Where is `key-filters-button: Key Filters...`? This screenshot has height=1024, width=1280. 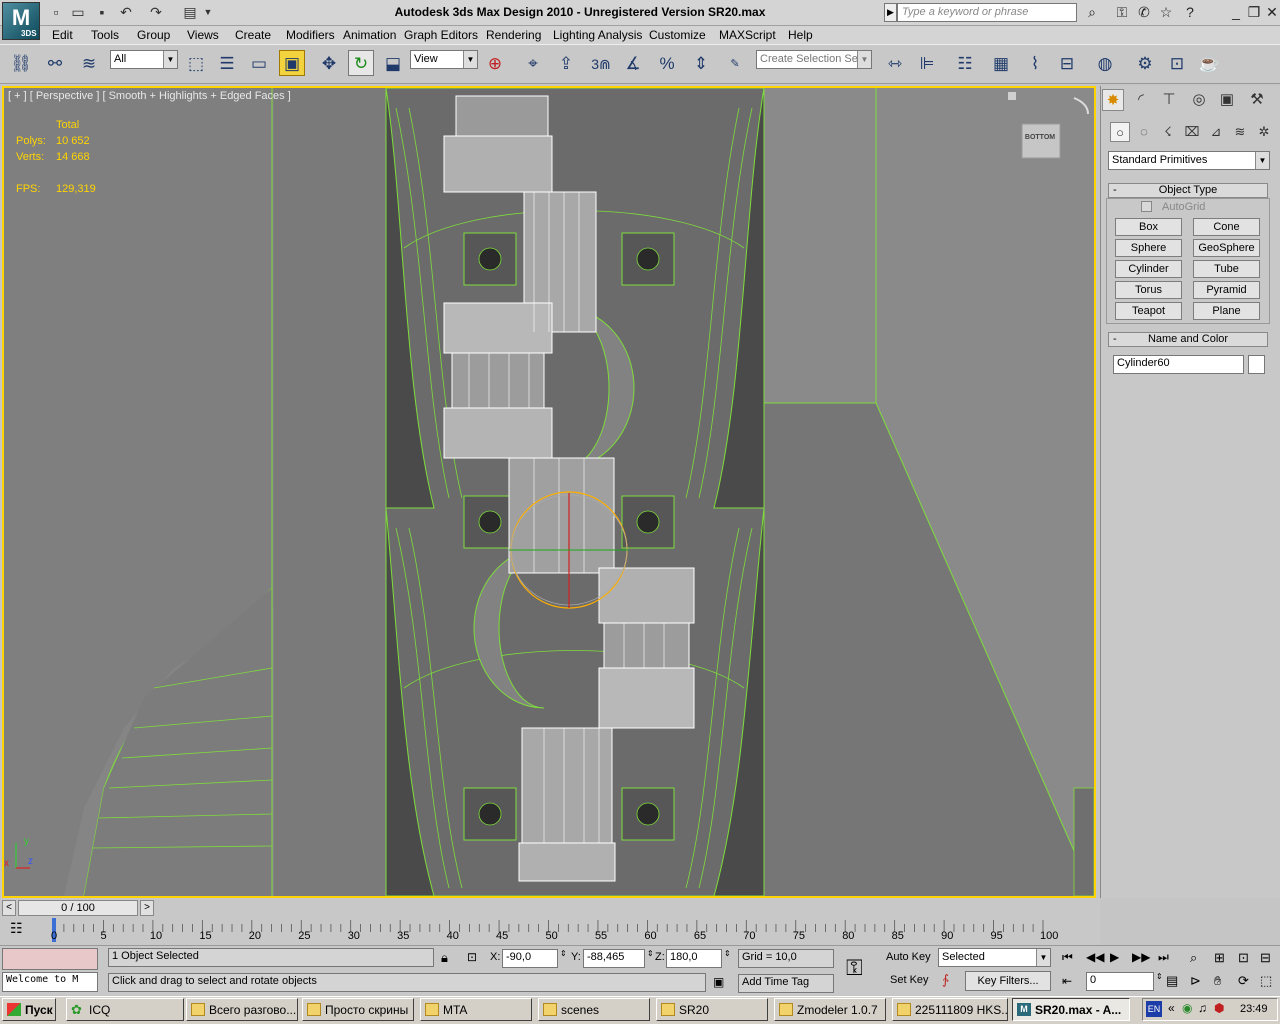
key-filters-button: Key Filters... is located at coordinates (1008, 981).